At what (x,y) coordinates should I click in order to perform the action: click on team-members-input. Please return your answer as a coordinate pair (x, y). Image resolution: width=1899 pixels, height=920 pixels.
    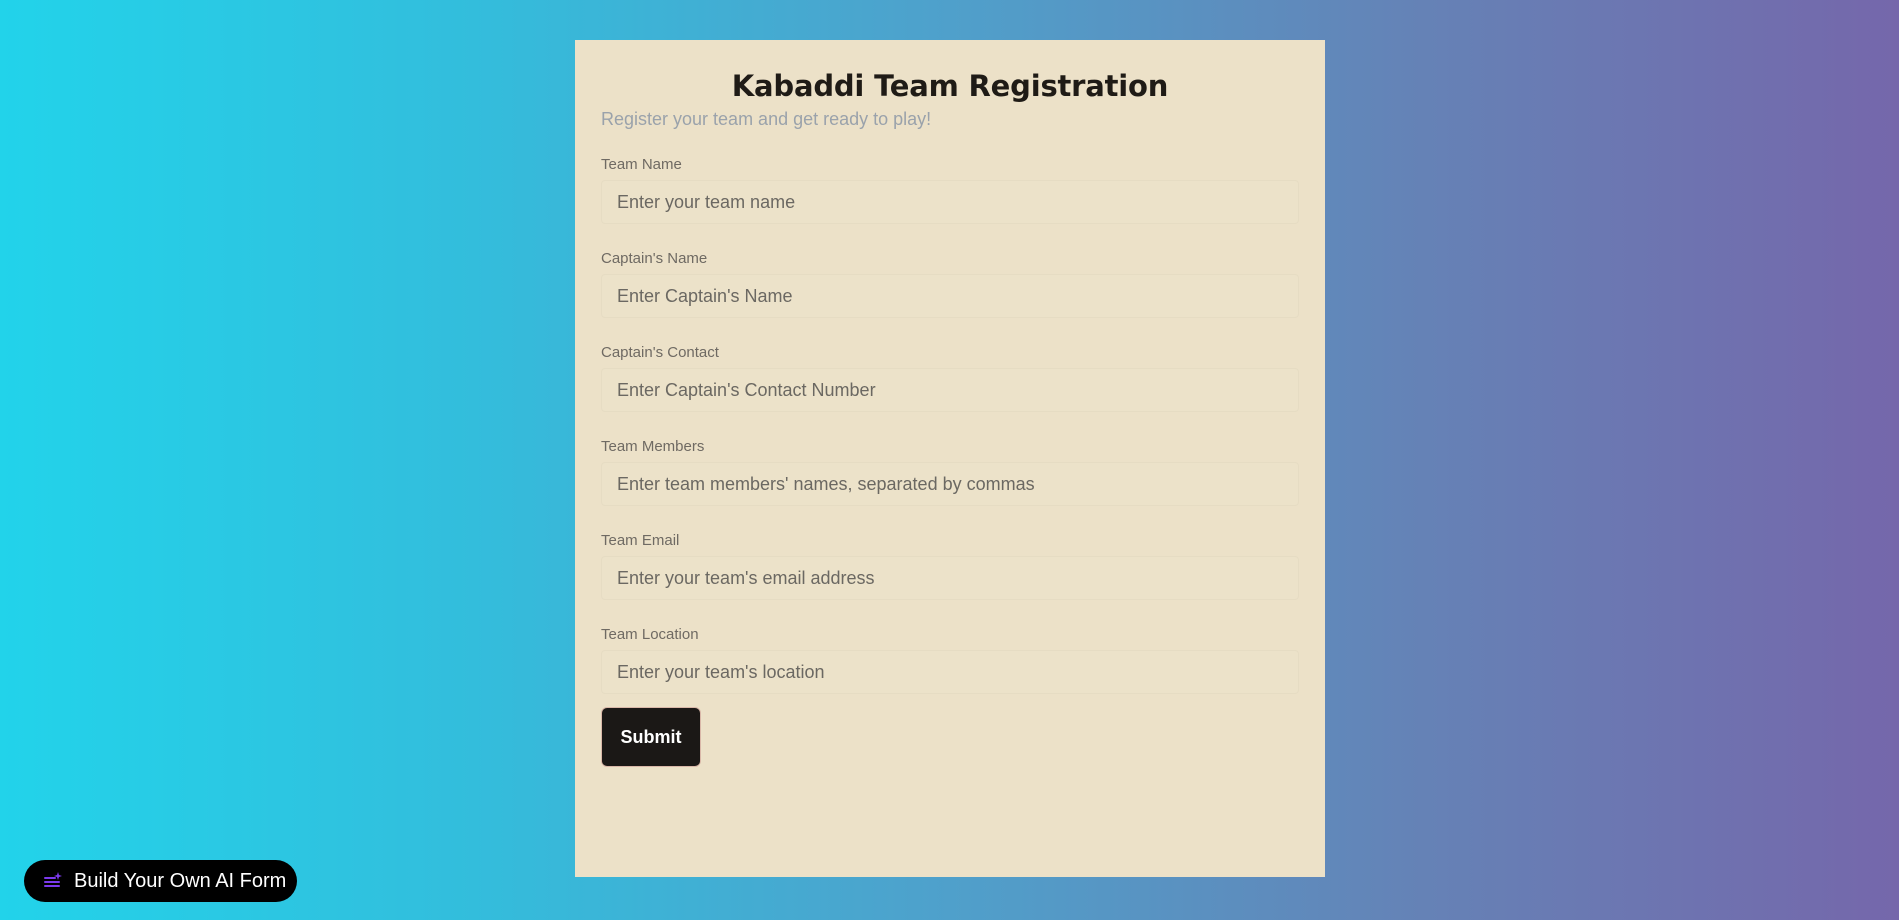
    Looking at the image, I should click on (950, 484).